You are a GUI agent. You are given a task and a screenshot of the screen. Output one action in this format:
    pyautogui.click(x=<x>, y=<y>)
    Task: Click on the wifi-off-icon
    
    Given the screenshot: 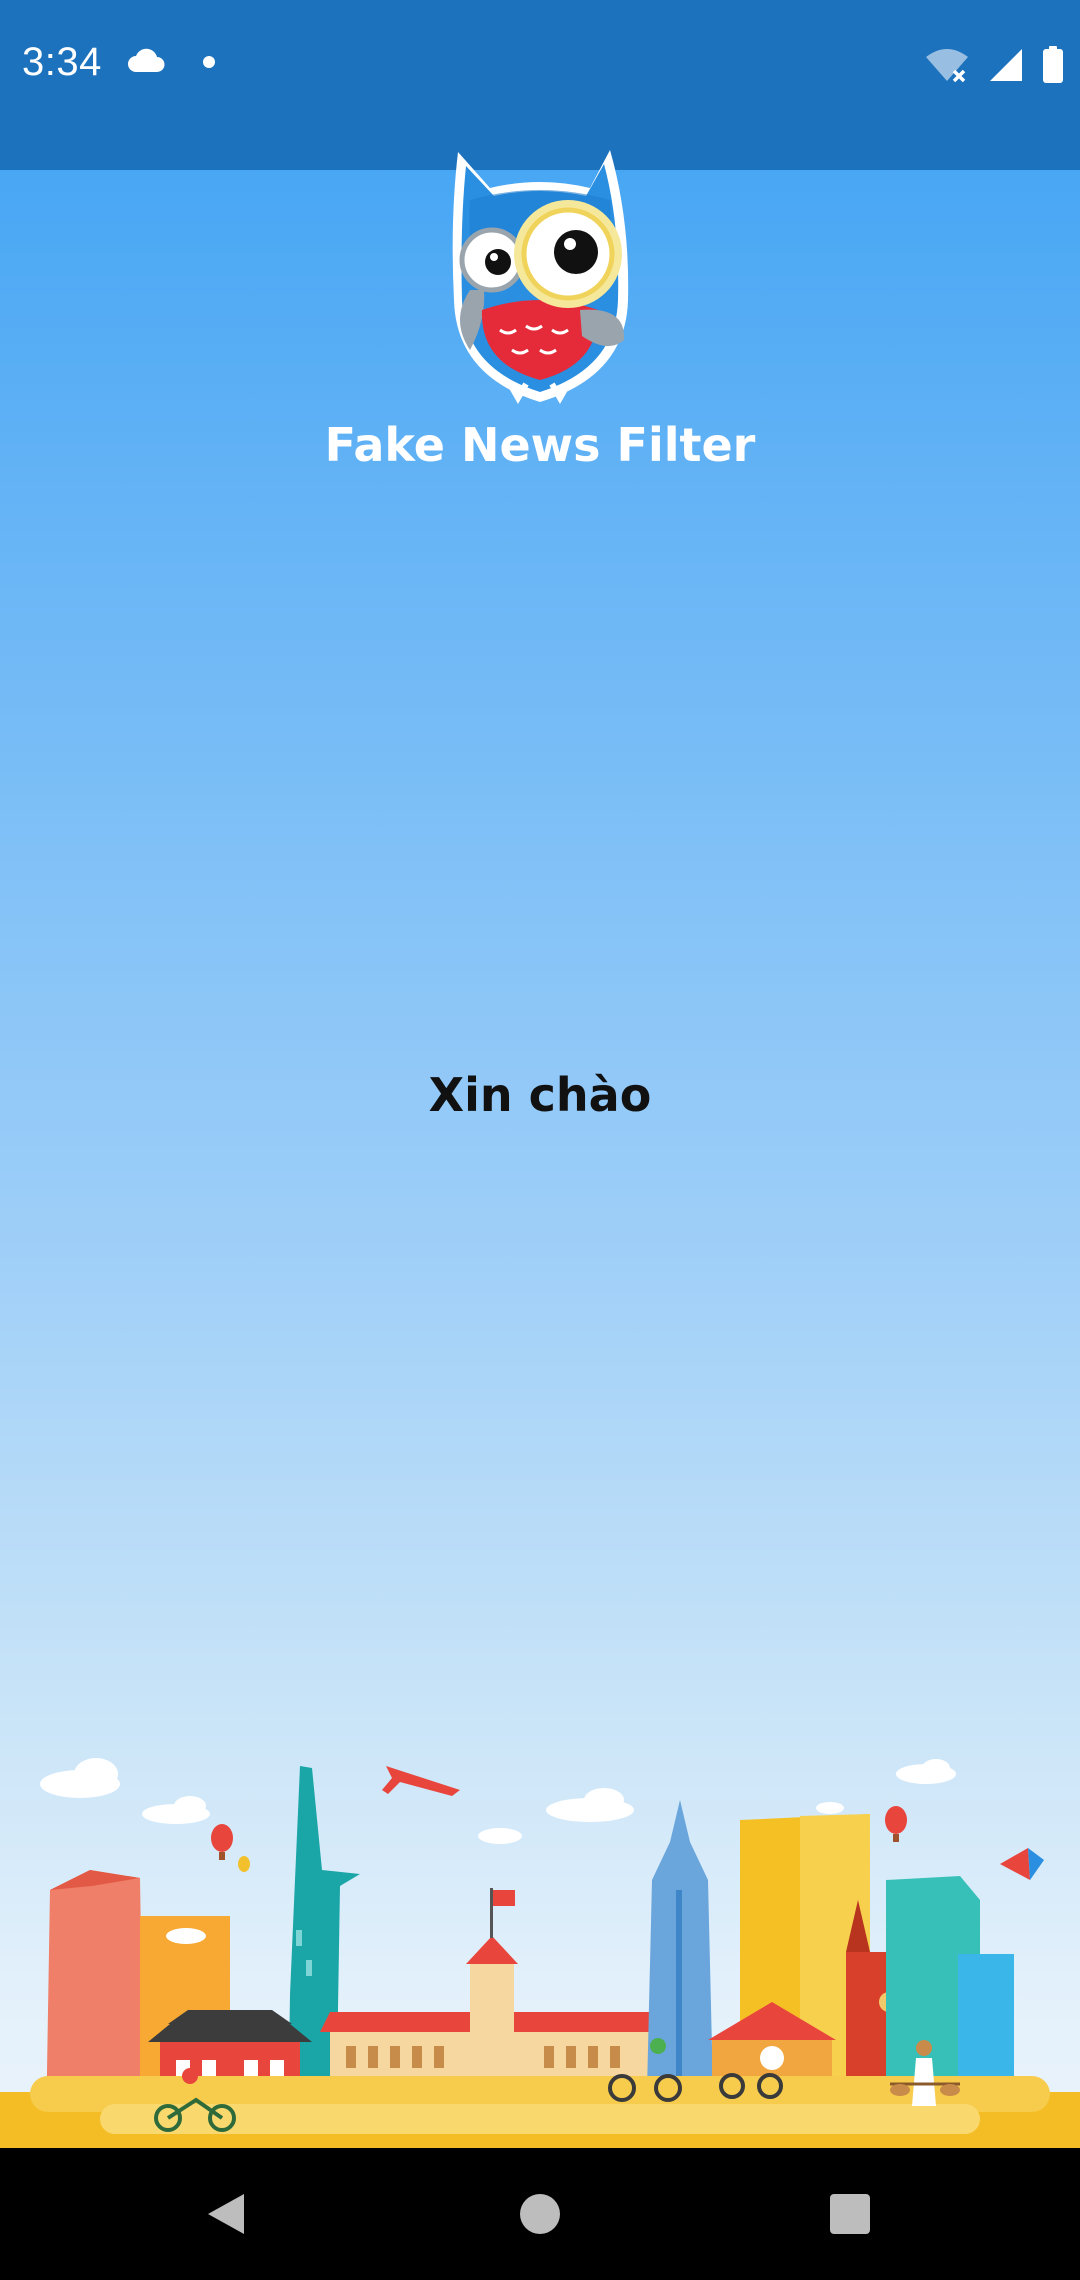 What is the action you would take?
    pyautogui.click(x=947, y=67)
    